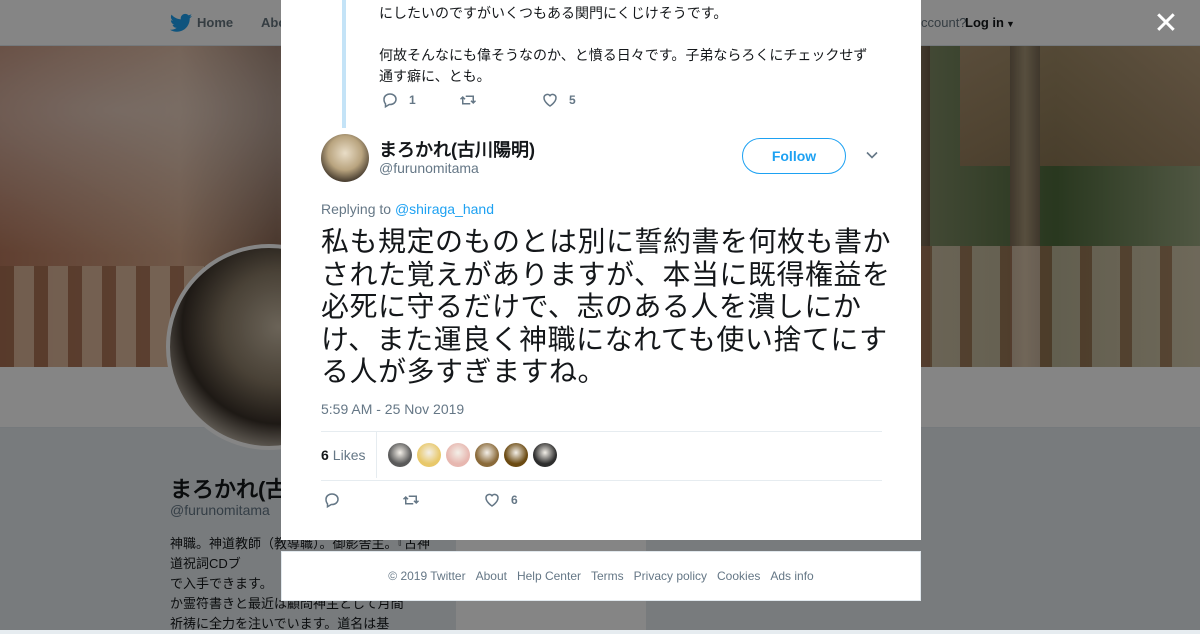 Image resolution: width=1200 pixels, height=634 pixels. What do you see at coordinates (398, 100) in the screenshot?
I see `reply-button: 1` at bounding box center [398, 100].